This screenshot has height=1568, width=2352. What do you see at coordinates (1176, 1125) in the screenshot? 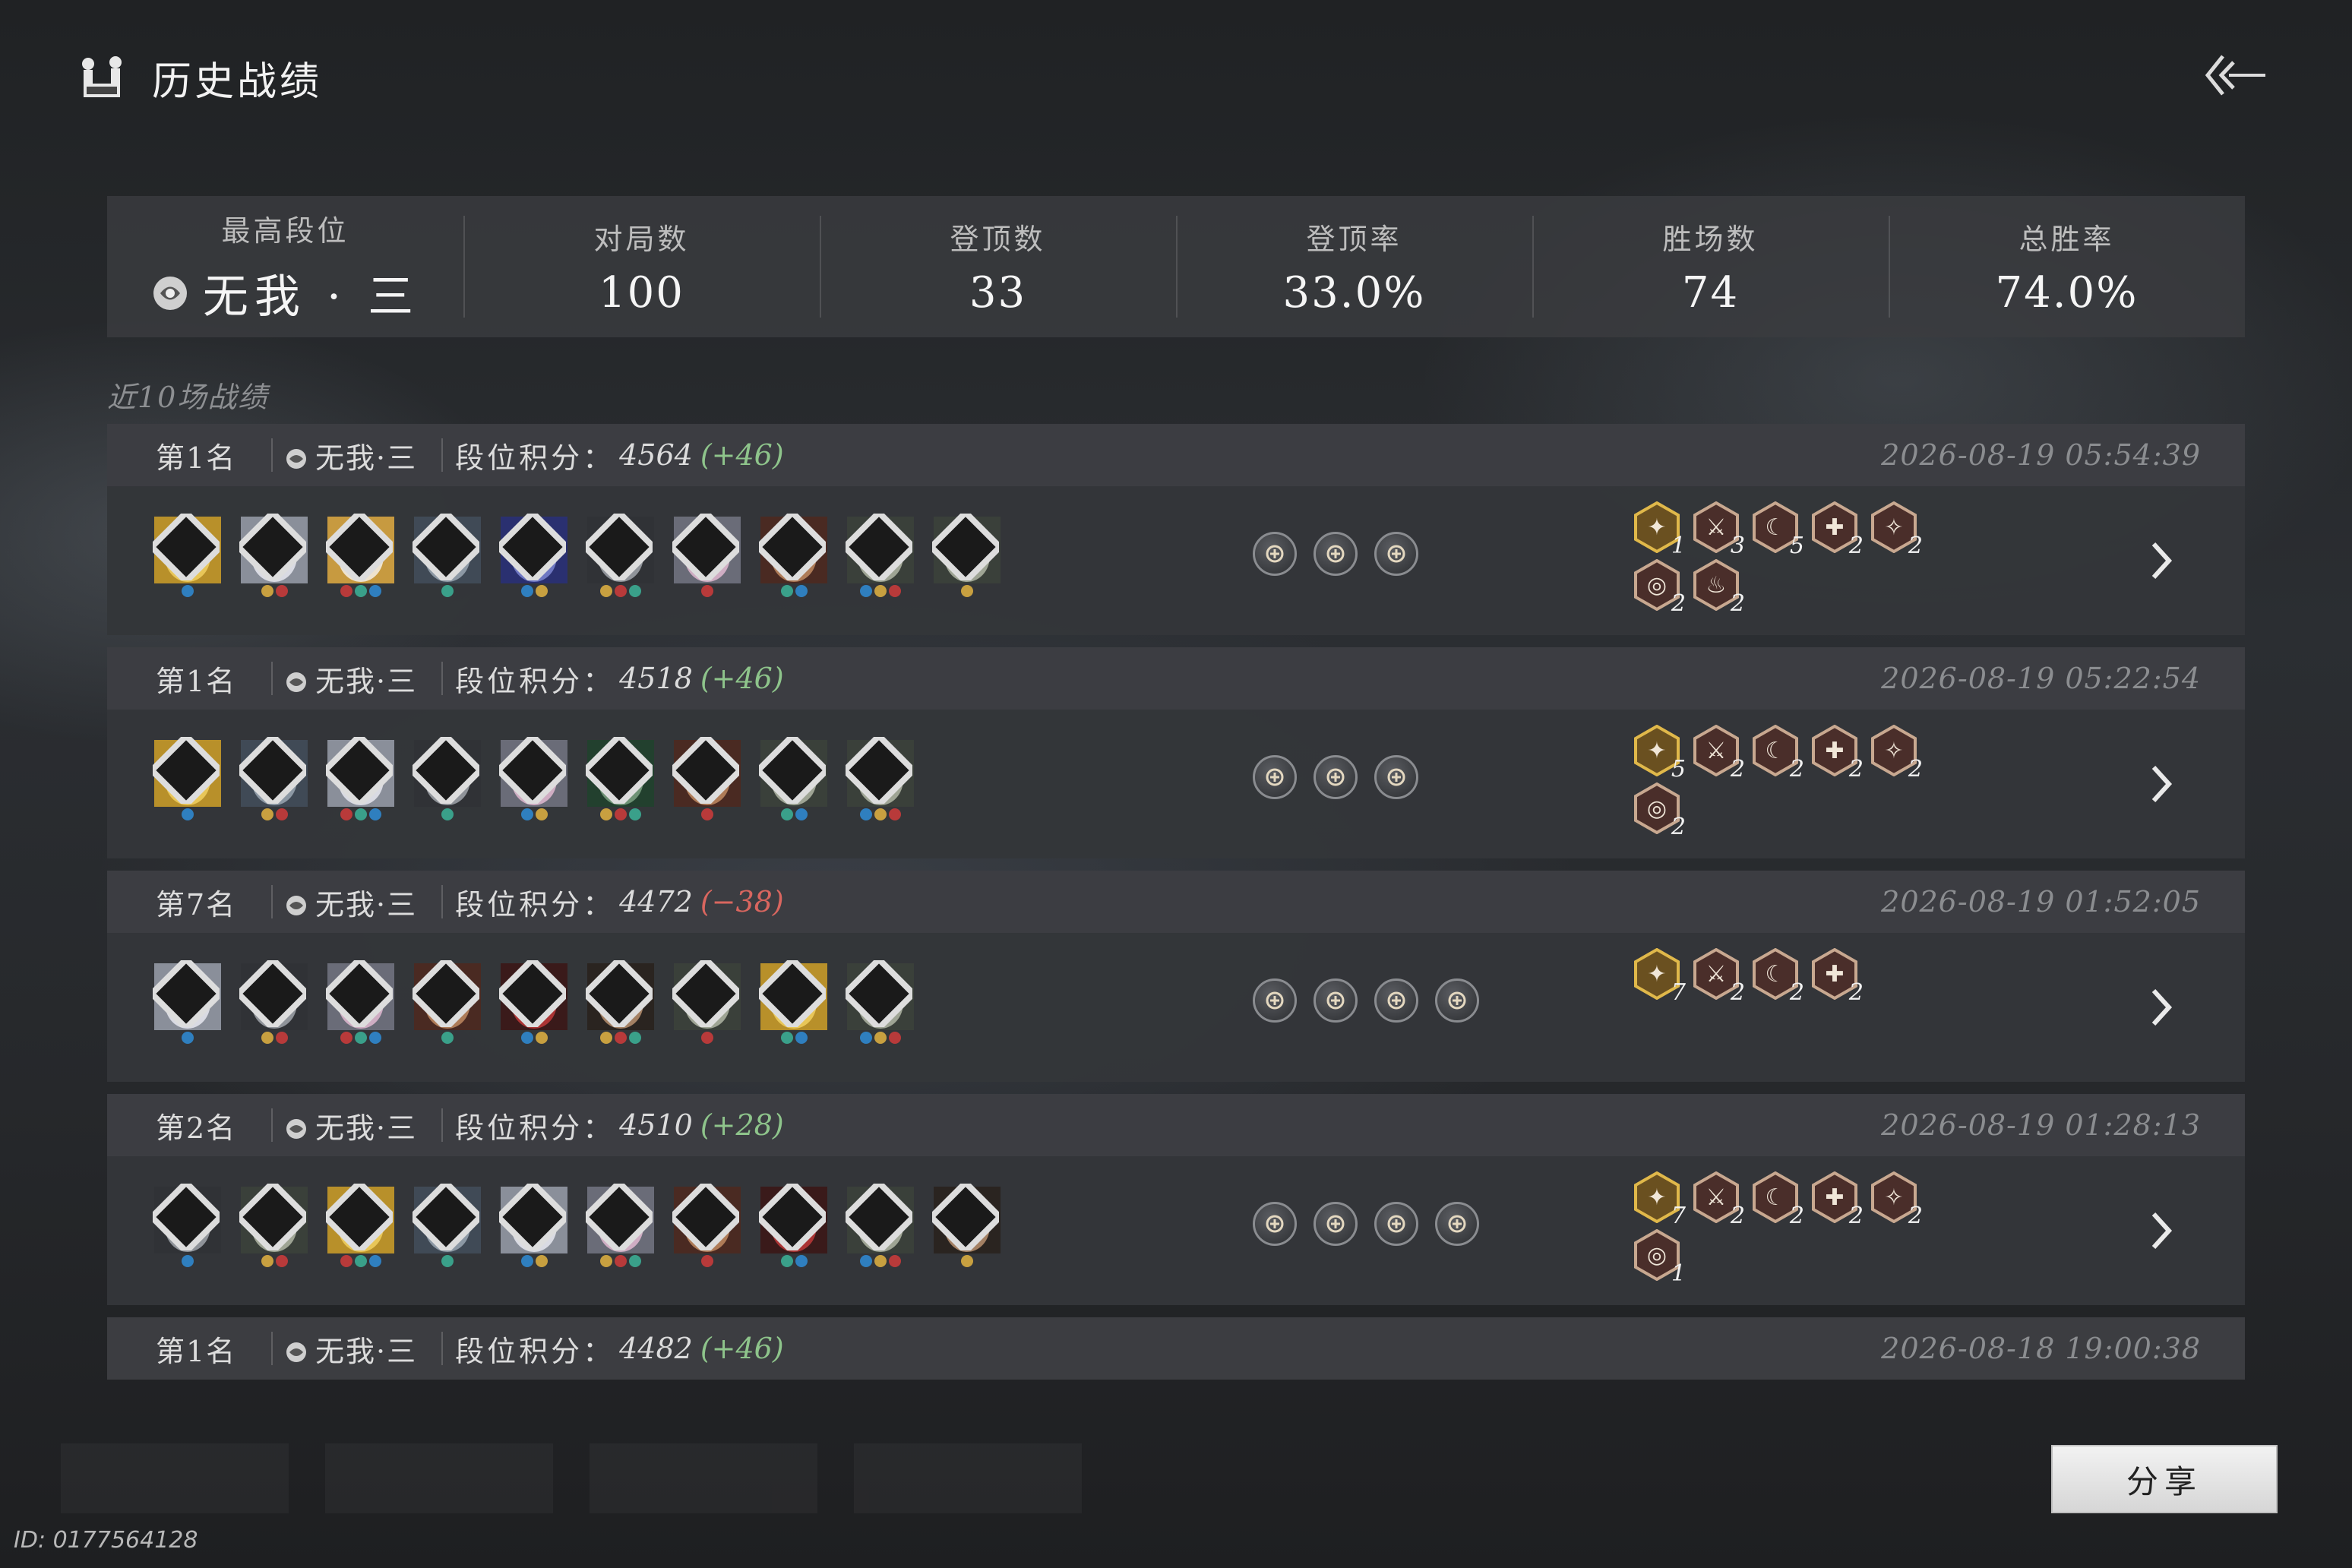
I see `match-header: 第2名 无我·三 段位积分： 4510 (+28) 2026-08-19 01:28:13` at bounding box center [1176, 1125].